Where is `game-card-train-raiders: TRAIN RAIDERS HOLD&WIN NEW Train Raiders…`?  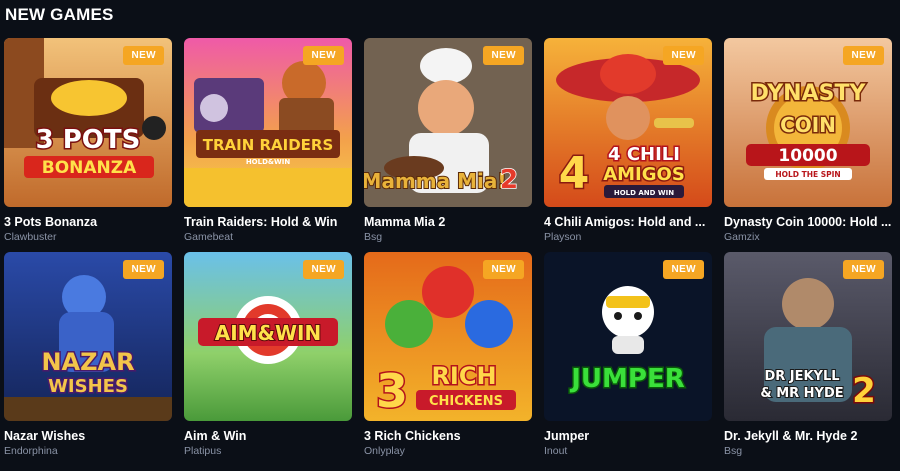 game-card-train-raiders: TRAIN RAIDERS HOLD&WIN NEW Train Raiders… is located at coordinates (268, 140).